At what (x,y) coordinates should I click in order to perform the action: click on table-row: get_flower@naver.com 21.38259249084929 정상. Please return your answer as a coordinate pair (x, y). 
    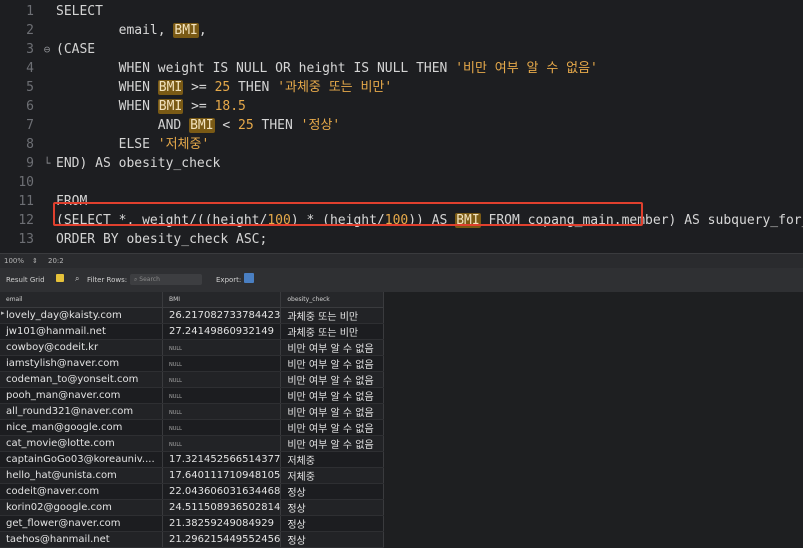
    Looking at the image, I should click on (192, 523).